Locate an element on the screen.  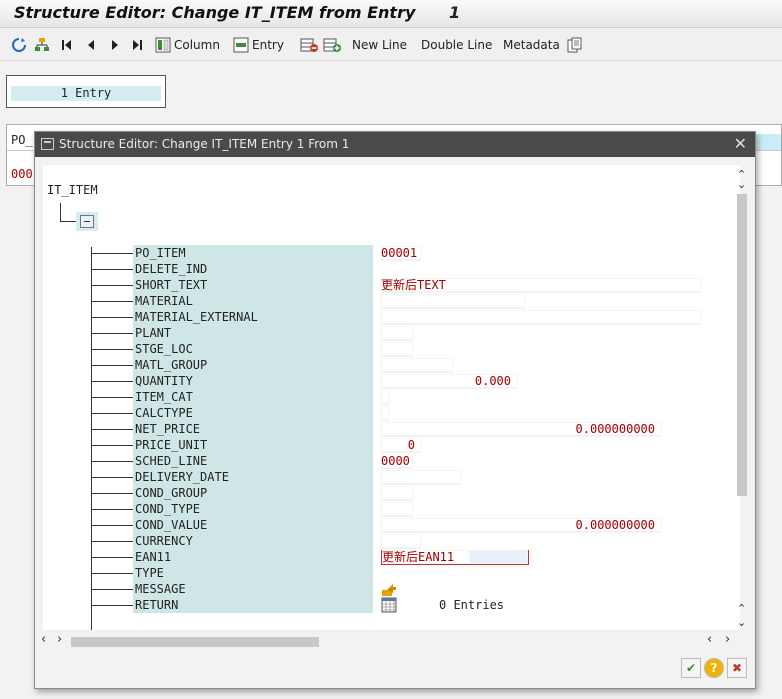
field-name: PRICE_UNIT is located at coordinates (253, 445).